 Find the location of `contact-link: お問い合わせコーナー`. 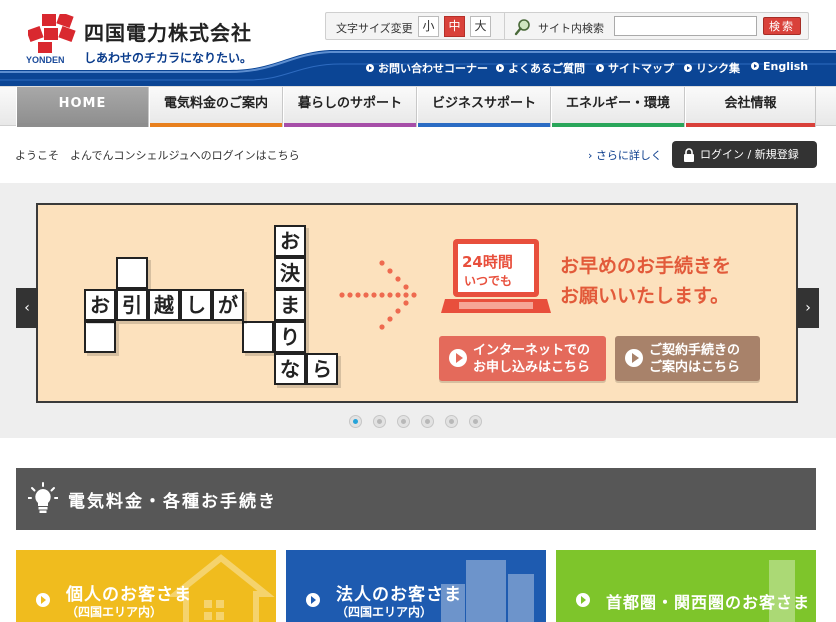

contact-link: お問い合わせコーナー is located at coordinates (427, 68).